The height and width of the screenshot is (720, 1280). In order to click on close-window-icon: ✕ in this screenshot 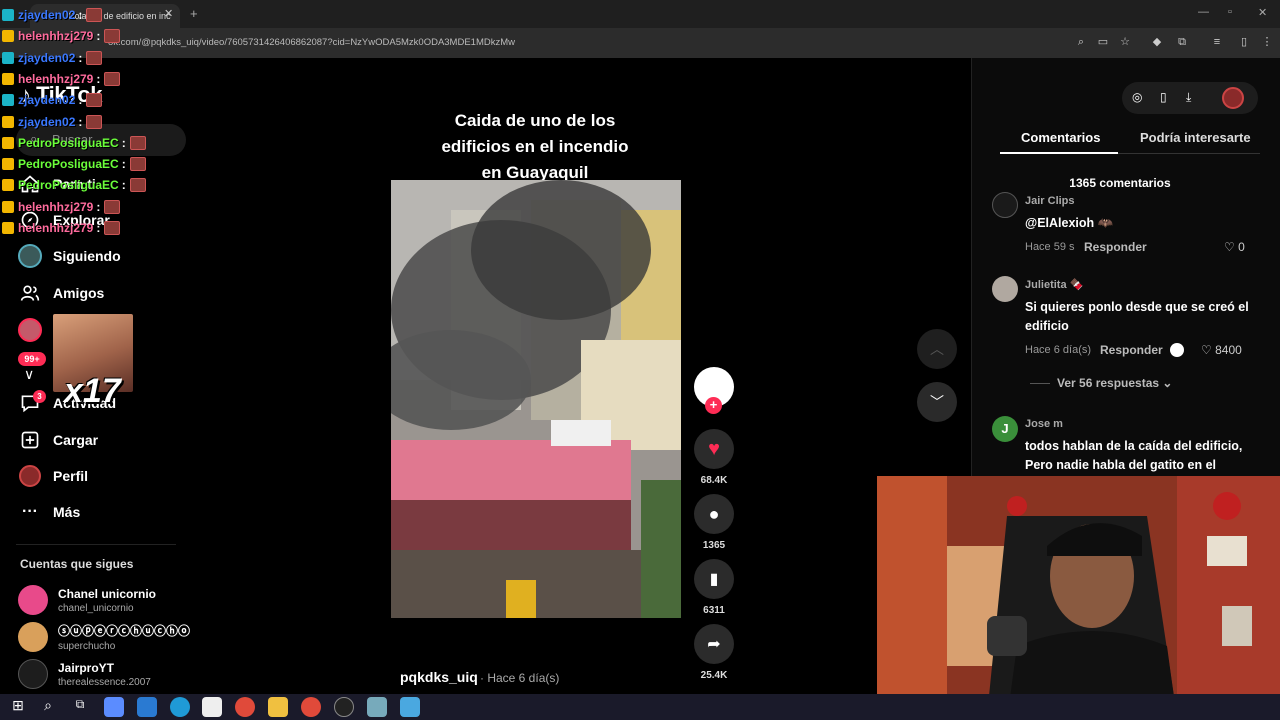, I will do `click(1262, 12)`.